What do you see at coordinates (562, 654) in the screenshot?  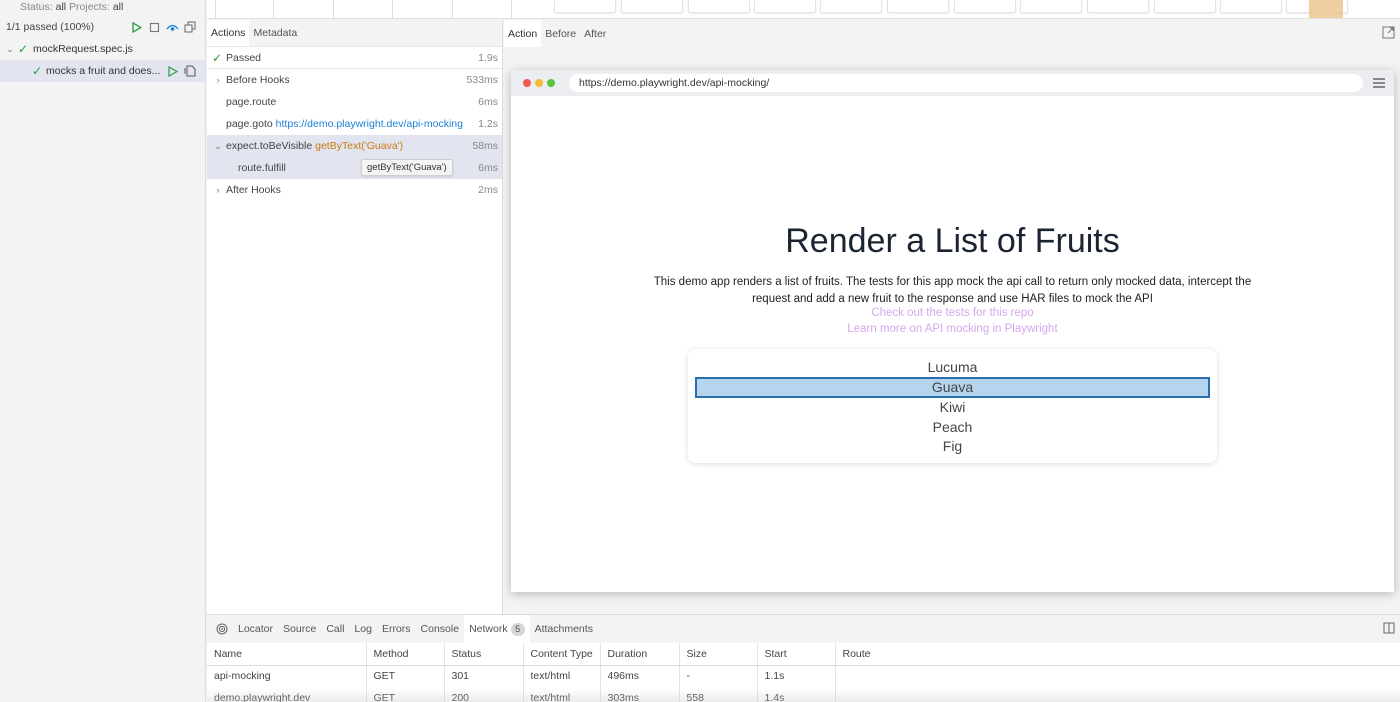 I see `column-header-content-type: Content Type` at bounding box center [562, 654].